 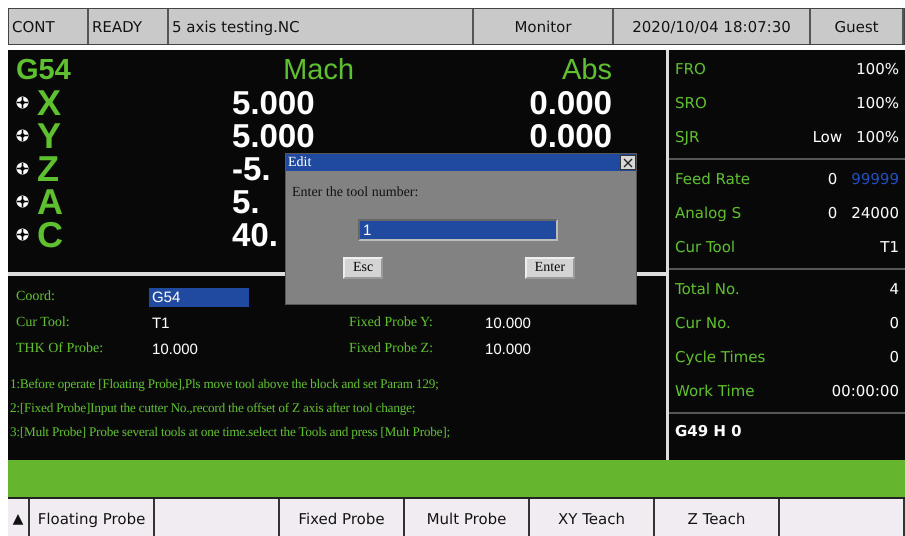 What do you see at coordinates (703, 323) in the screenshot?
I see `status-label: Cur No.` at bounding box center [703, 323].